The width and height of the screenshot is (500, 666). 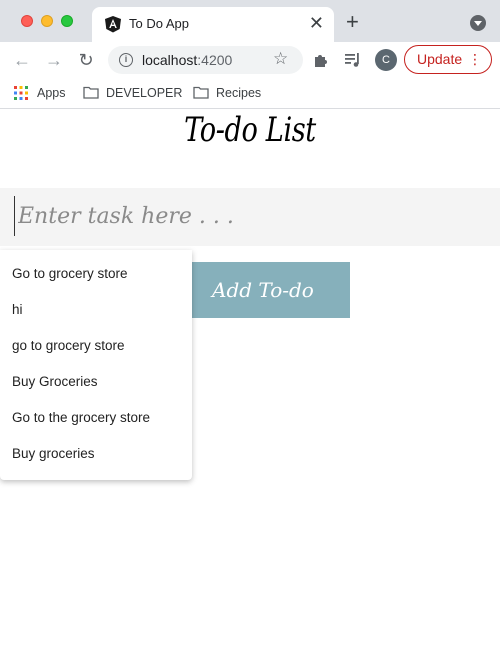 What do you see at coordinates (353, 60) in the screenshot?
I see `media-queue-icon` at bounding box center [353, 60].